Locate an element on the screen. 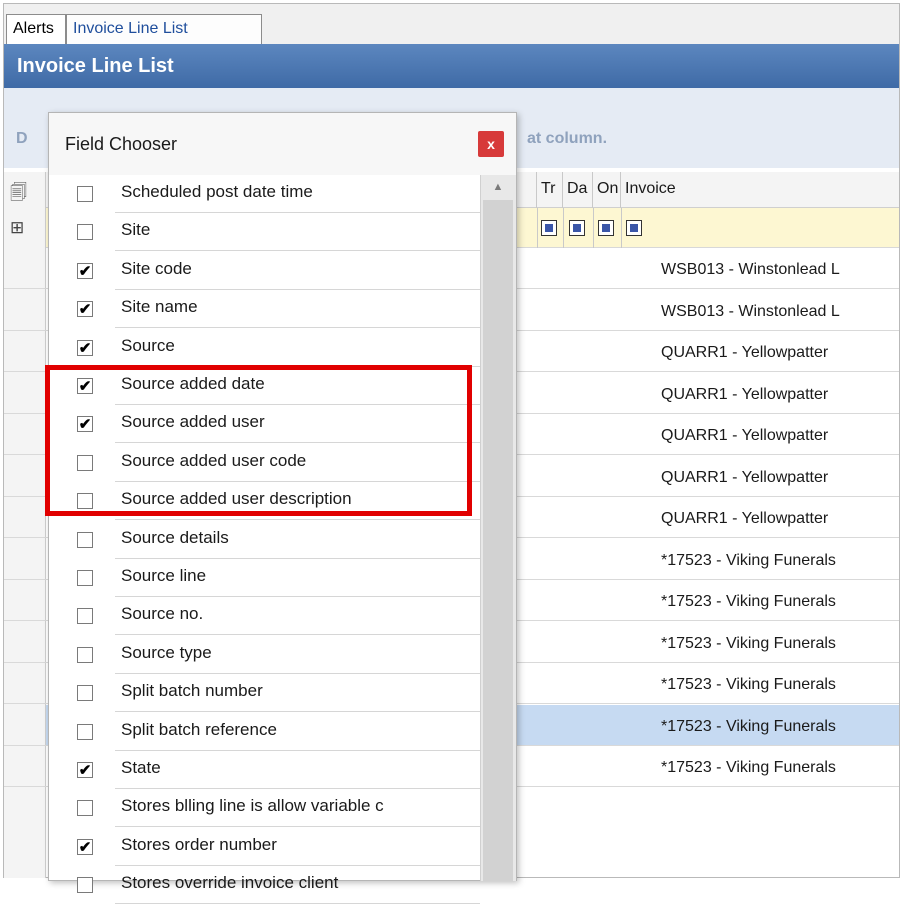 The height and width of the screenshot is (904, 903). field-label: Stores blling line is allow variable c is located at coordinates (252, 805).